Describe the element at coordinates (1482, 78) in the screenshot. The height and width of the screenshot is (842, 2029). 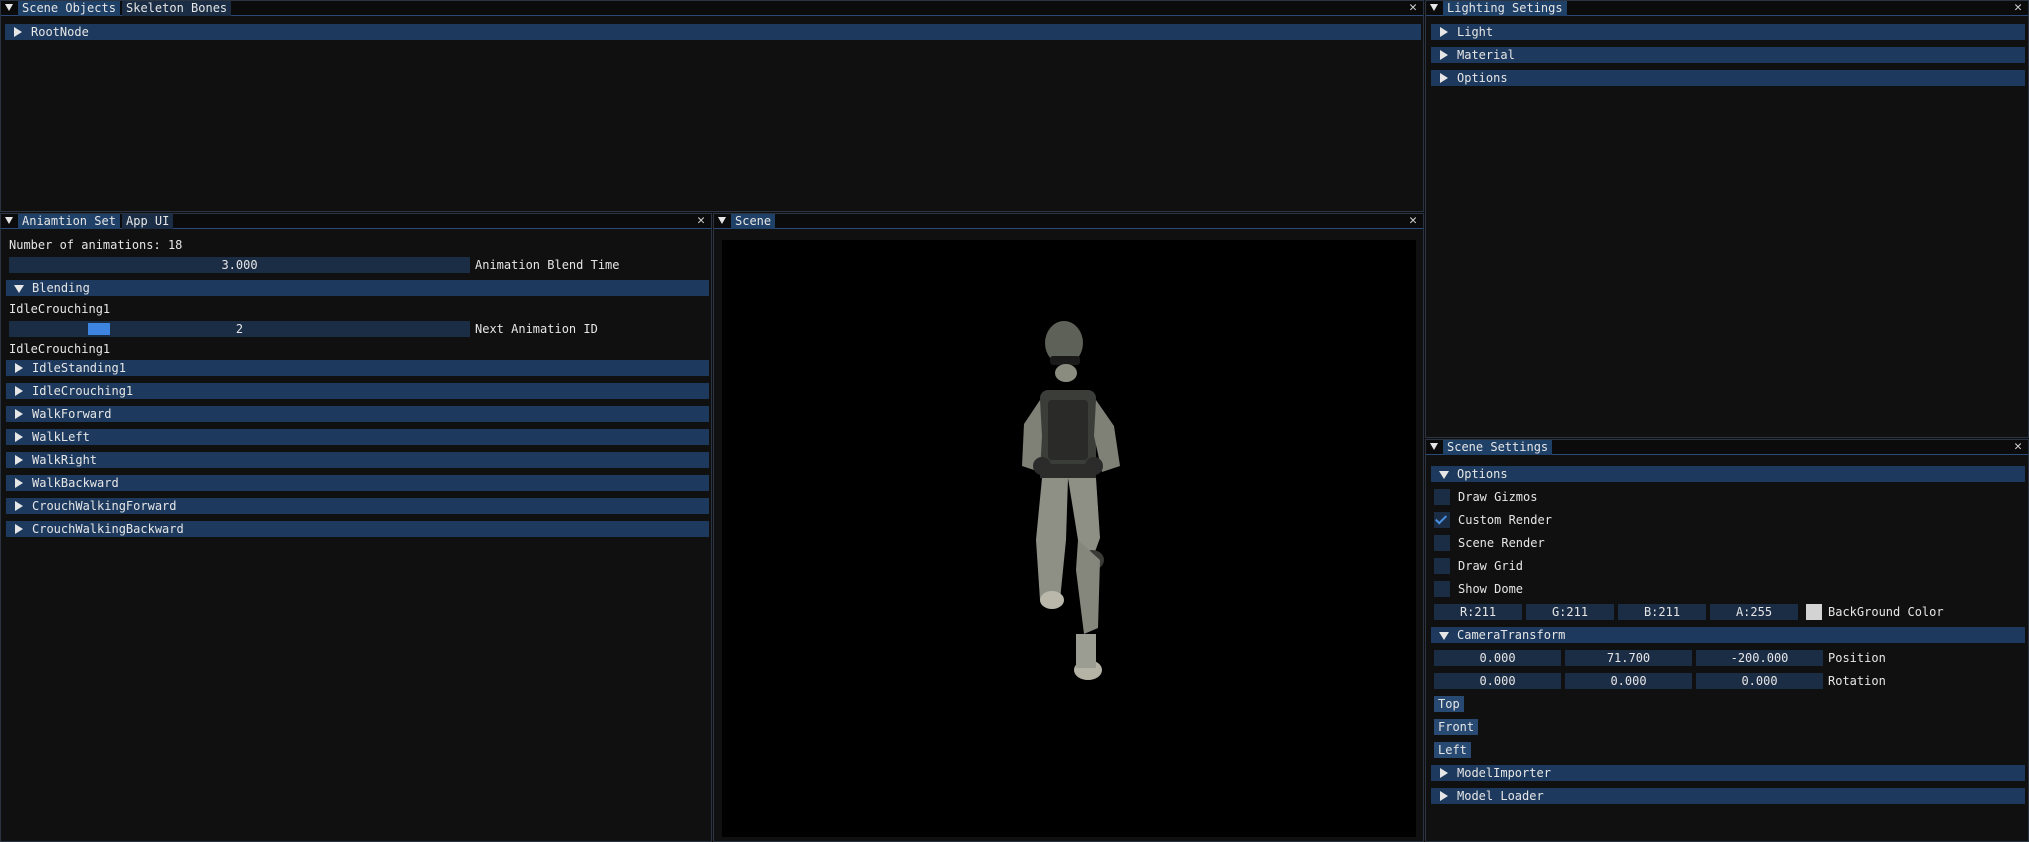
I see `section-label: Options` at that location.